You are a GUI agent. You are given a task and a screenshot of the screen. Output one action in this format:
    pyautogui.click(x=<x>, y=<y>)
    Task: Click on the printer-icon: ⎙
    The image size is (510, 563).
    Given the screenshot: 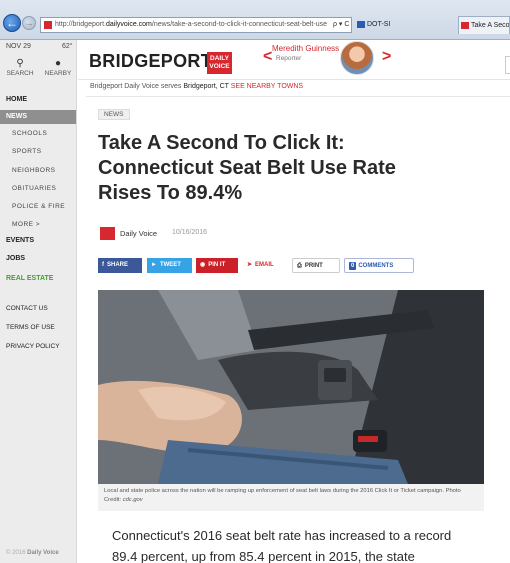 What is the action you would take?
    pyautogui.click(x=299, y=266)
    